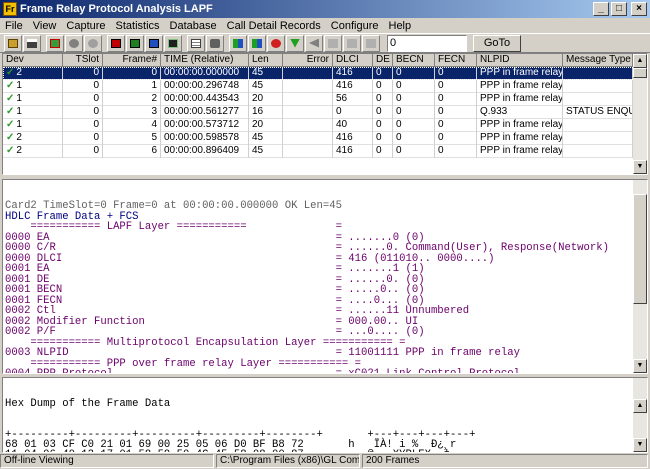  I want to click on export-icon, so click(55, 43).